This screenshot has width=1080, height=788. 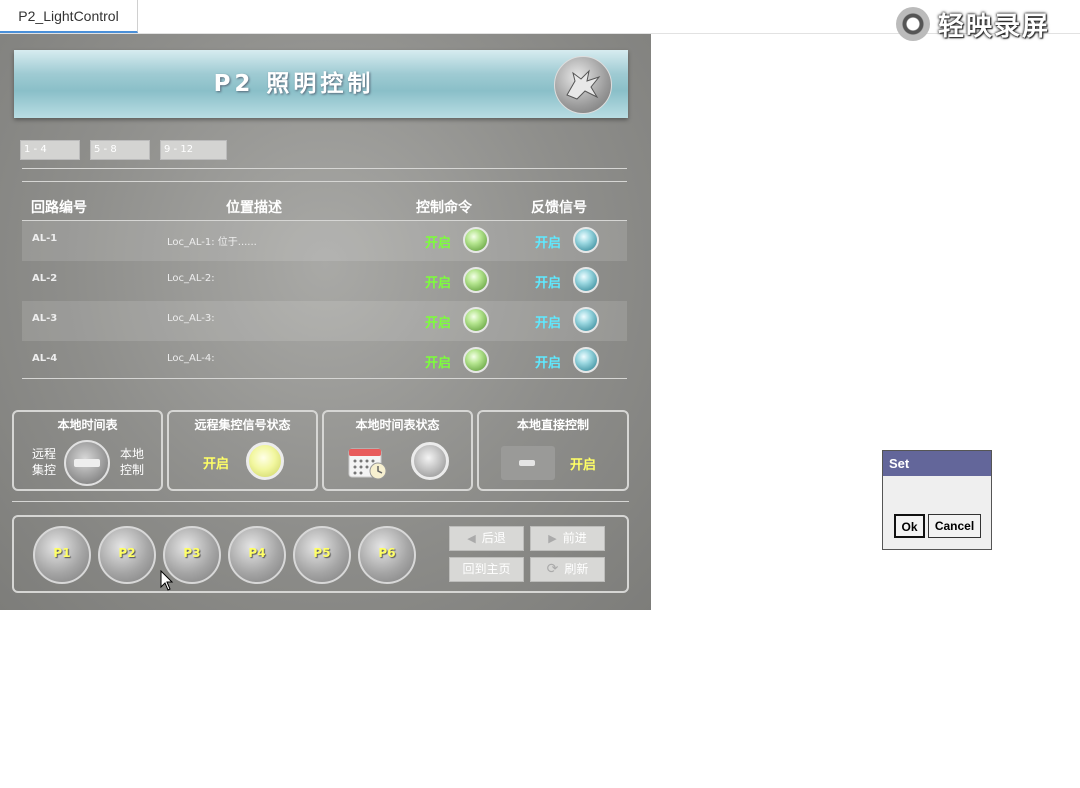 What do you see at coordinates (59, 208) in the screenshot?
I see `column-header-circuit-id: 回路编号` at bounding box center [59, 208].